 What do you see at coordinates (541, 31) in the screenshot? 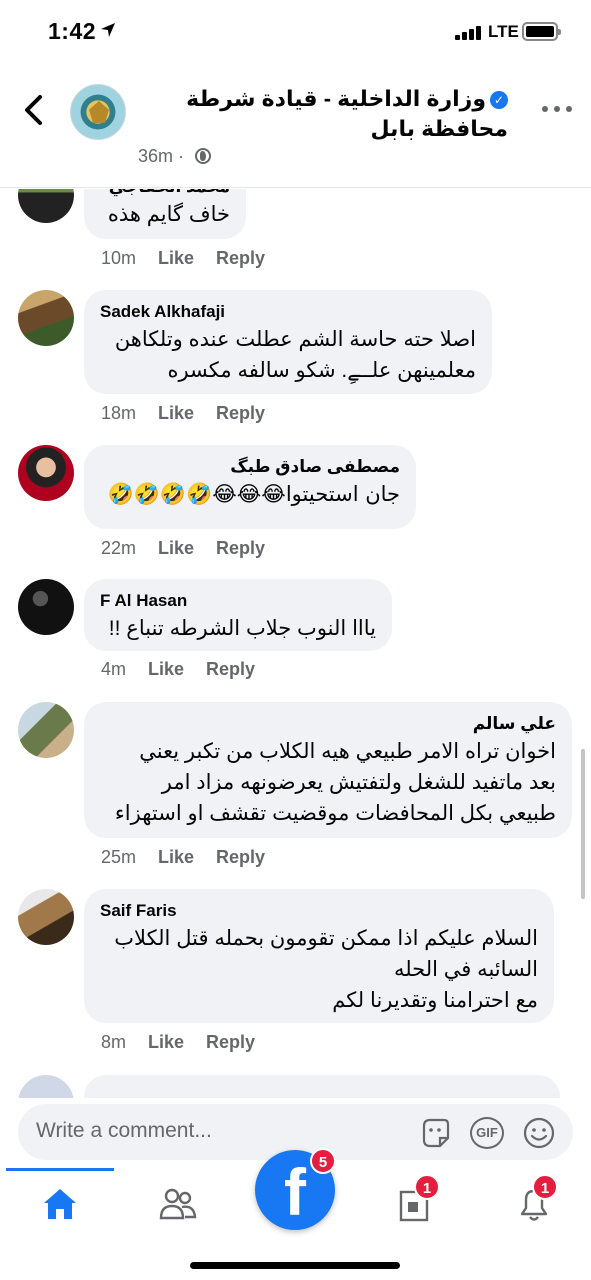
I see `battery-icon` at bounding box center [541, 31].